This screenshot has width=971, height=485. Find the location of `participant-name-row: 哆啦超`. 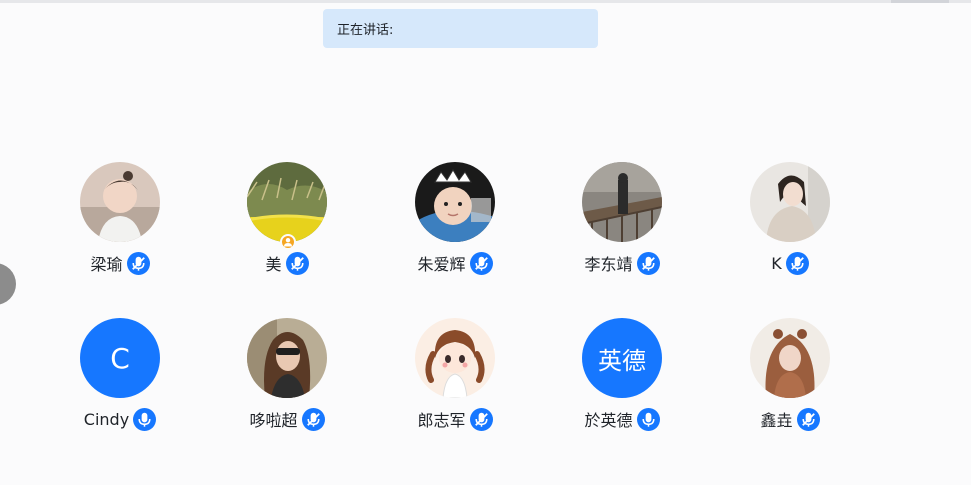

participant-name-row: 哆啦超 is located at coordinates (287, 419).